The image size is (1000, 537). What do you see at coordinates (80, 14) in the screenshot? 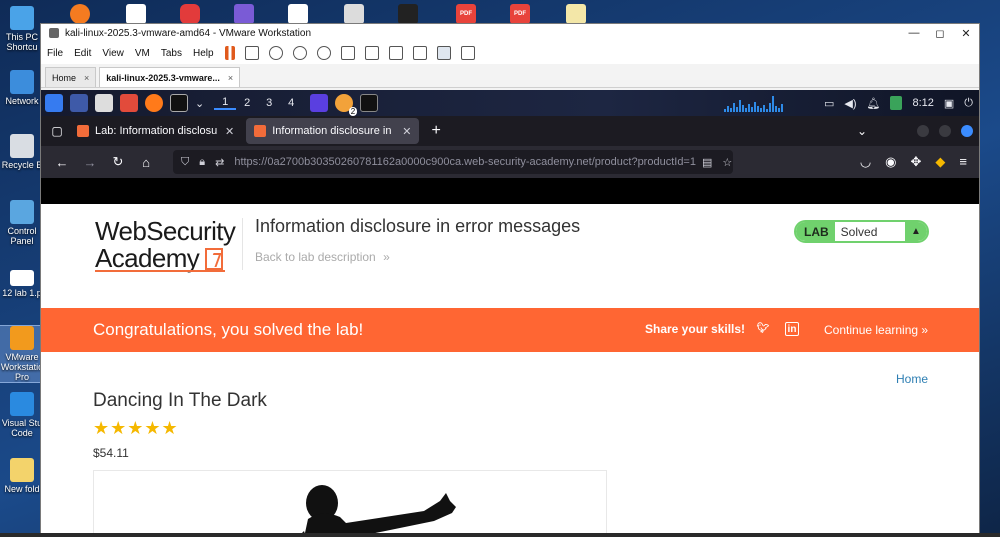
I see `avast-icon` at bounding box center [80, 14].